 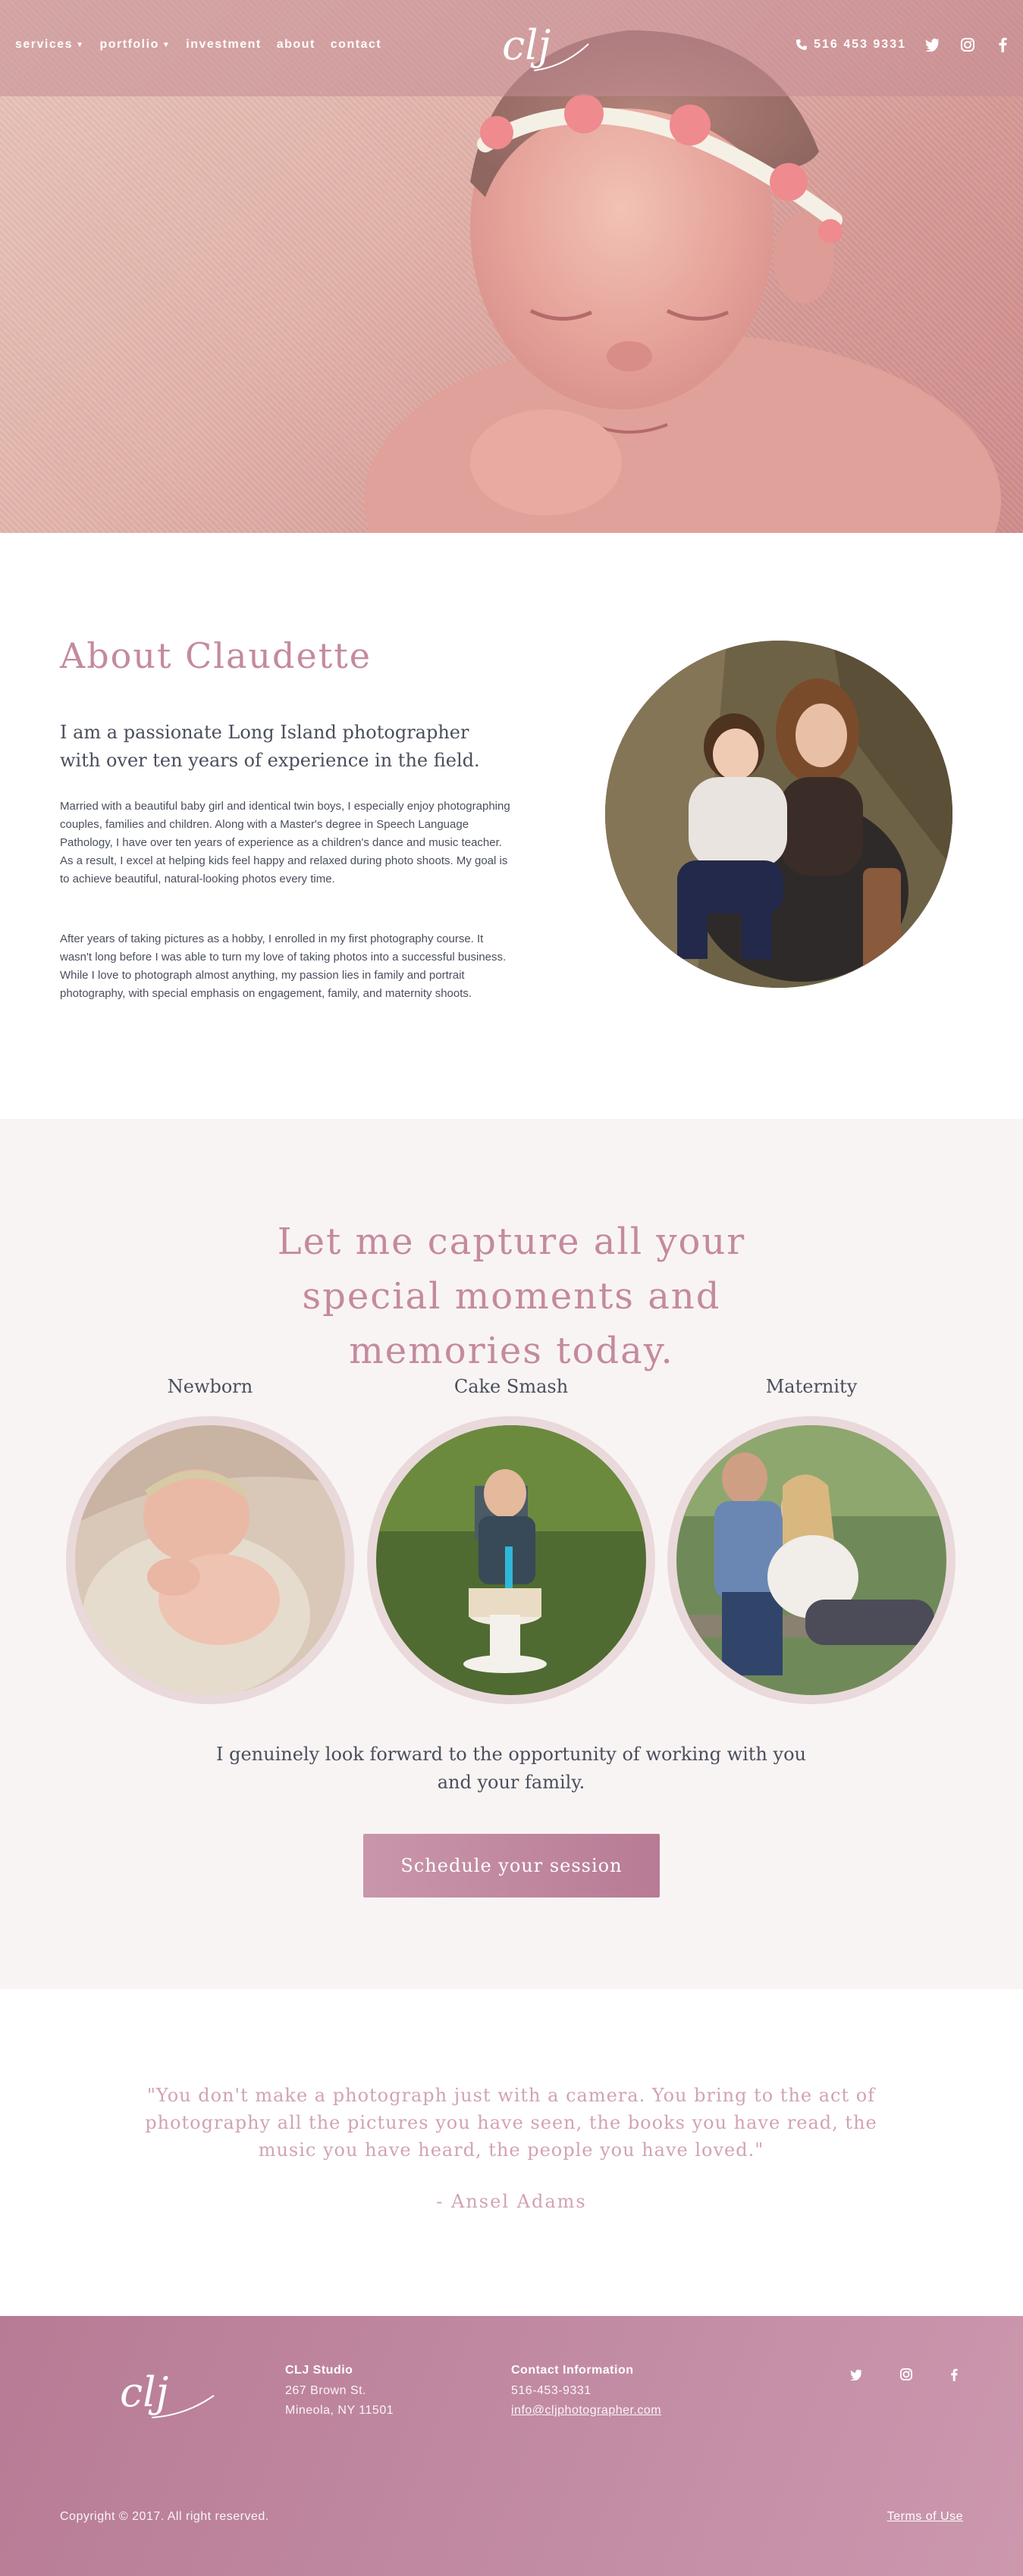 I want to click on logo-text: clj, so click(x=526, y=45).